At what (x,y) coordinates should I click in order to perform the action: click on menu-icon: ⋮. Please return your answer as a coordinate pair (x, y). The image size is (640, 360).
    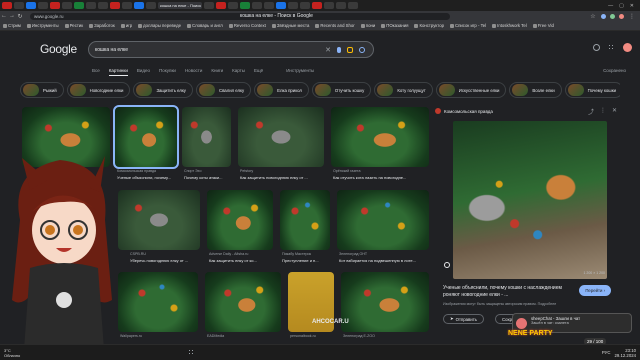
    Looking at the image, I should click on (632, 16).